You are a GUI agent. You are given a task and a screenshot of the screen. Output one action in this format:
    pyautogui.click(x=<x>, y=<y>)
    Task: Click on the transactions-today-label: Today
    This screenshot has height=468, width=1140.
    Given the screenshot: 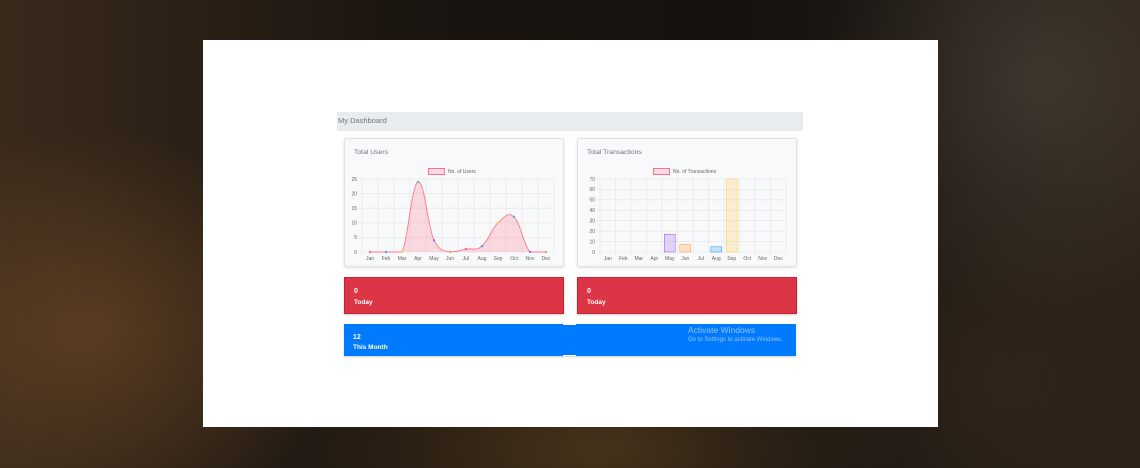 What is the action you would take?
    pyautogui.click(x=596, y=302)
    